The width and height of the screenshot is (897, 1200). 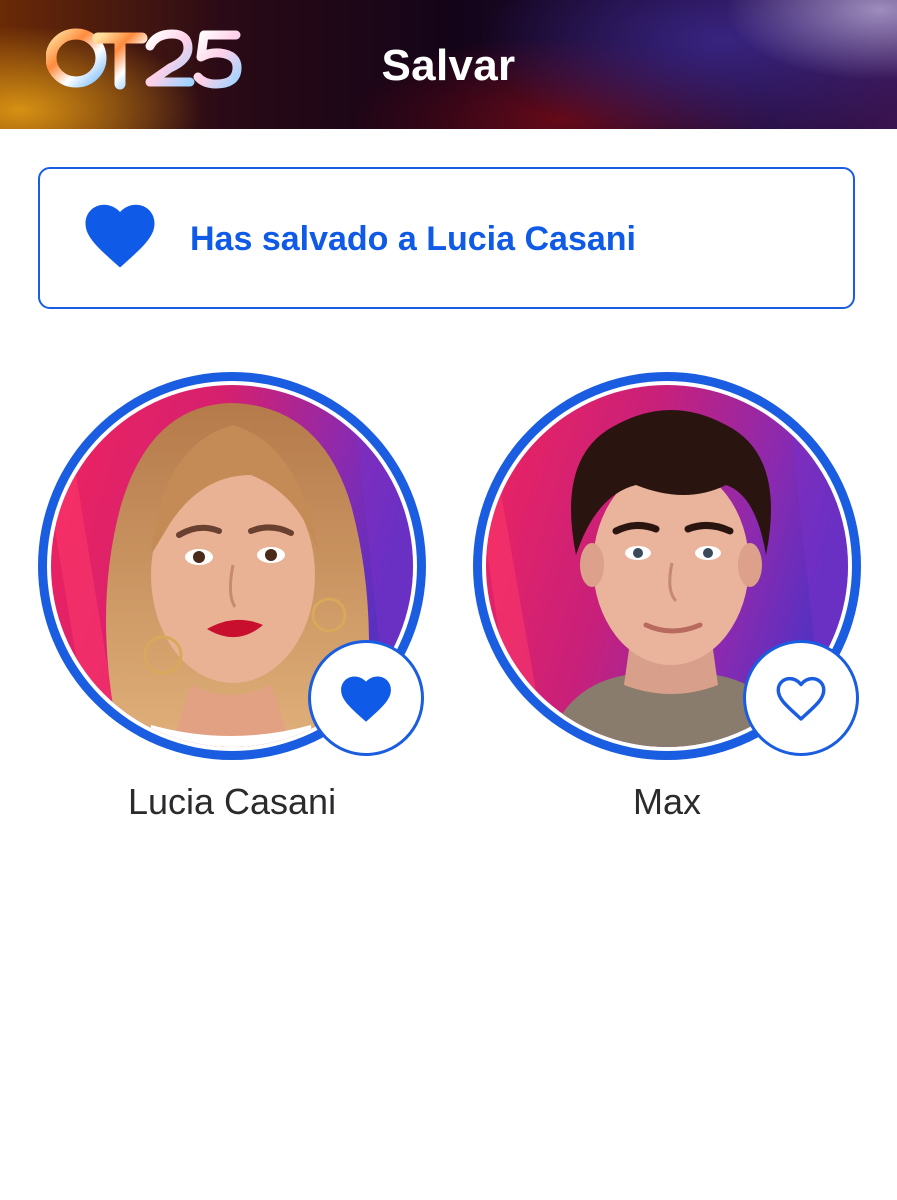 What do you see at coordinates (413, 239) in the screenshot?
I see `confirmation-text: Has salvado a Lucia Casani` at bounding box center [413, 239].